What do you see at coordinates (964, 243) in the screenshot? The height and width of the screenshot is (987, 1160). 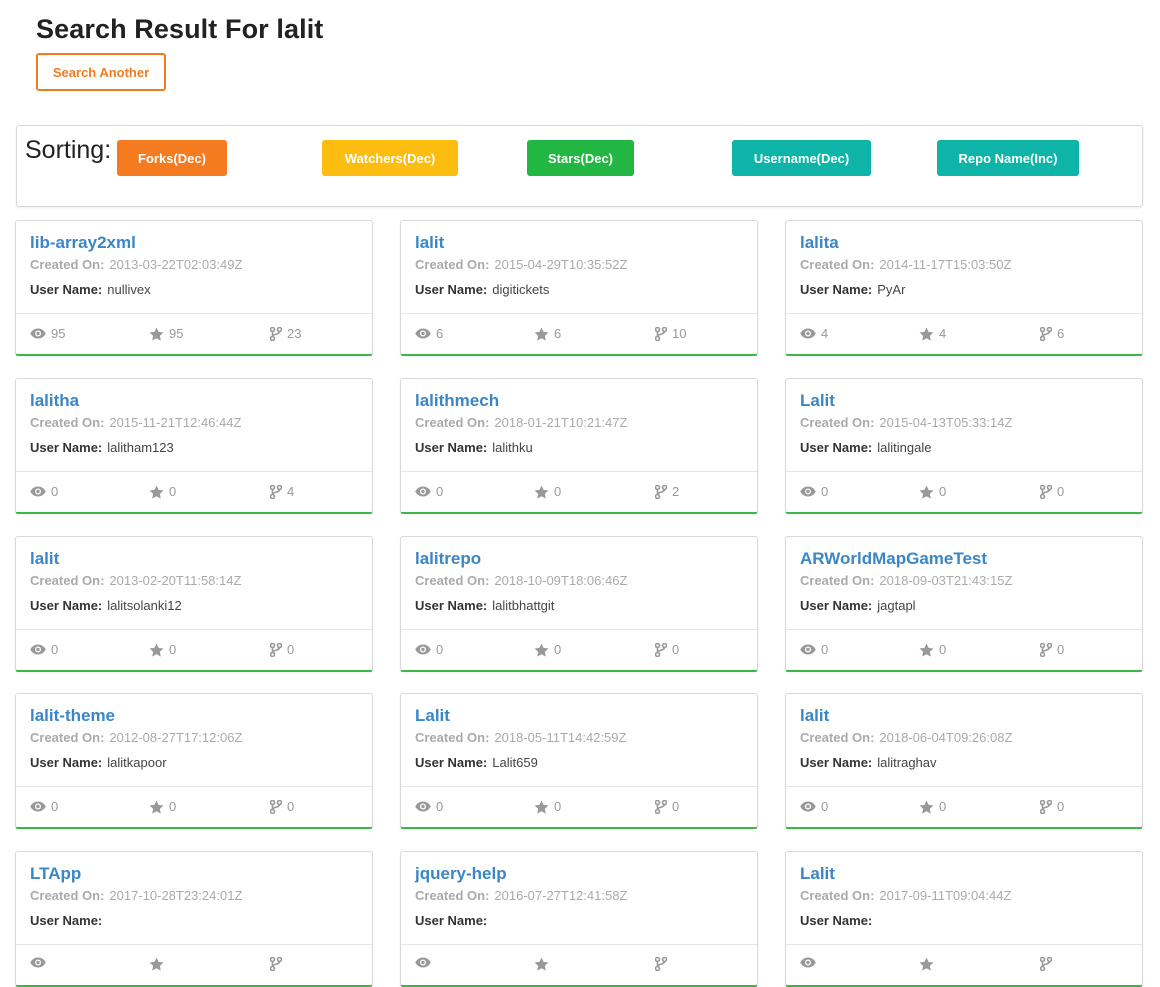 I see `repo-name-link: lalita` at bounding box center [964, 243].